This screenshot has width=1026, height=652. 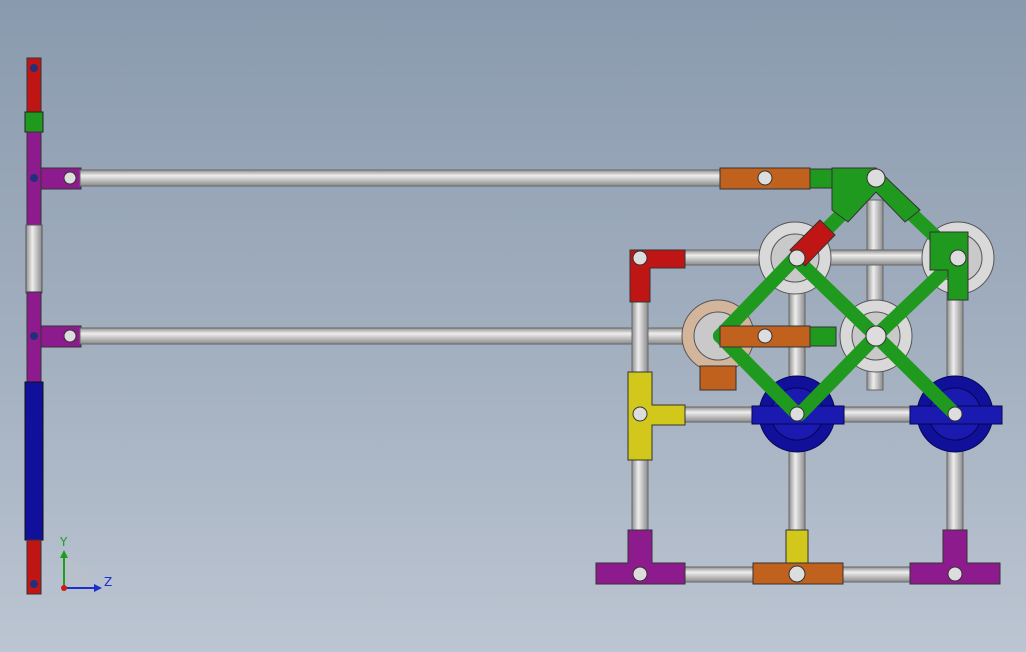 What do you see at coordinates (64, 588) in the screenshot?
I see `x-axis-origin` at bounding box center [64, 588].